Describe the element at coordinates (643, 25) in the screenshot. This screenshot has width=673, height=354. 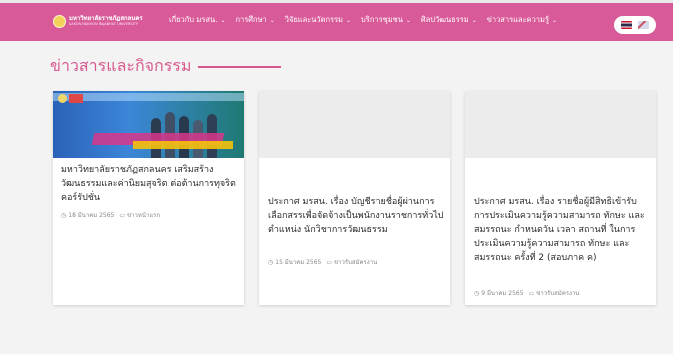
I see `english-flag-icon` at that location.